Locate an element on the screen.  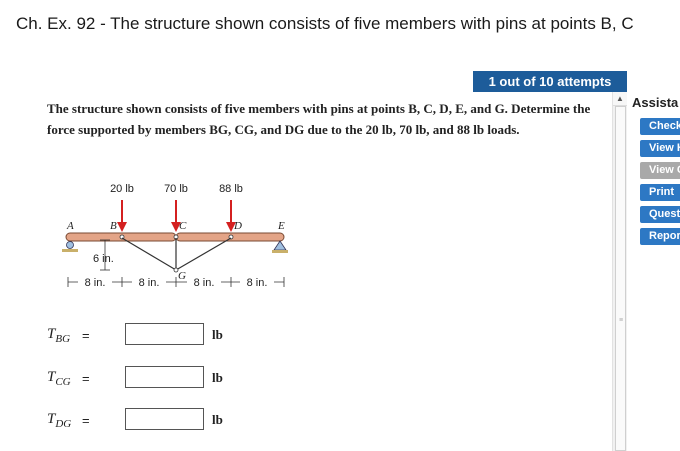
tbg-input is located at coordinates (164, 334).